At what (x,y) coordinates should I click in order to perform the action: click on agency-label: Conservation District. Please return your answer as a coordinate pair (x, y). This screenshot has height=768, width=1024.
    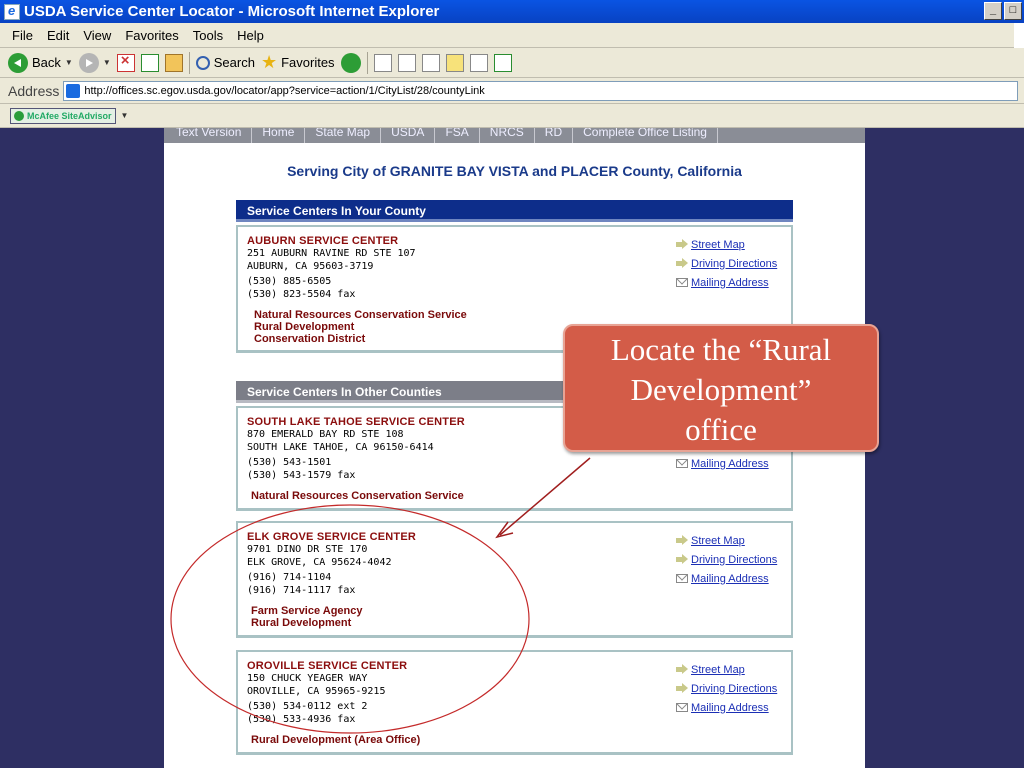
    Looking at the image, I should click on (310, 339).